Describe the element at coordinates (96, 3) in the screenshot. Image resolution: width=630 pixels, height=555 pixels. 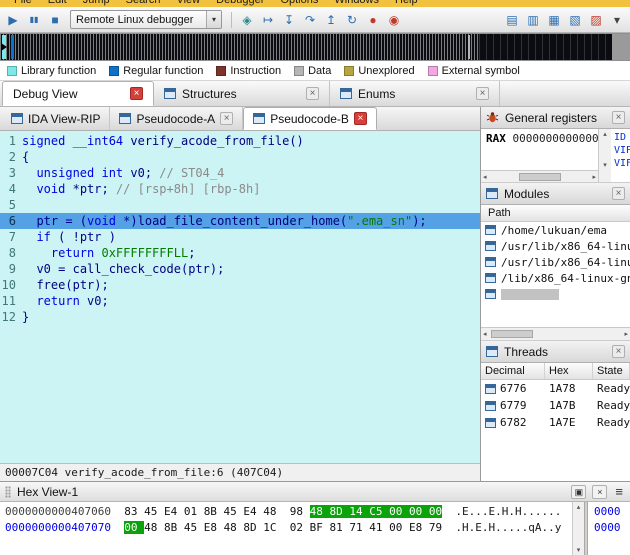
I see `menu-jump: Jump` at that location.